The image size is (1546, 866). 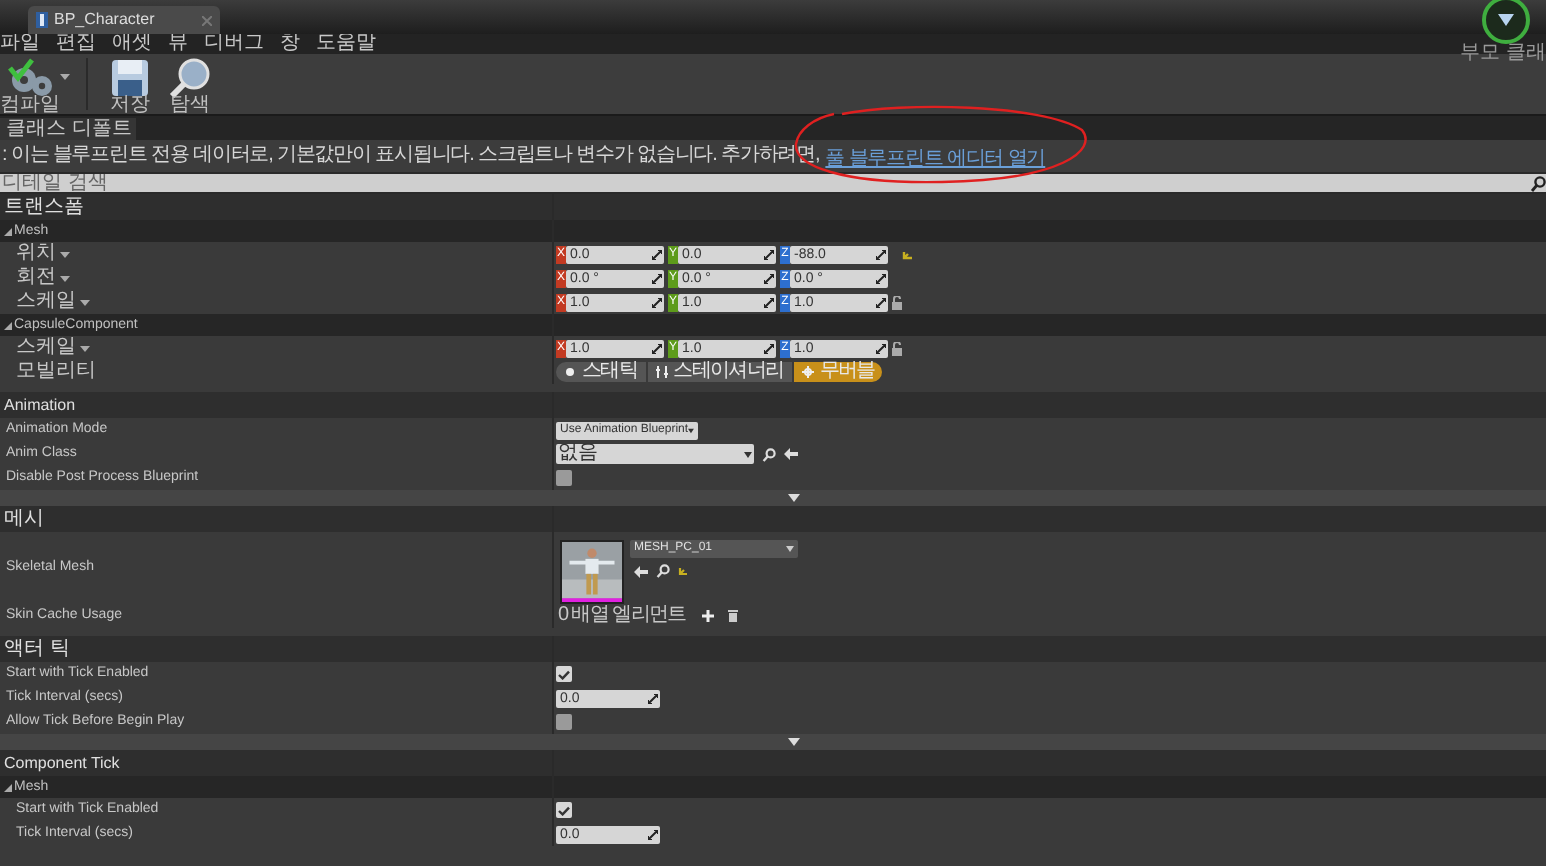 I want to click on menu-item: 애셋, so click(x=132, y=44).